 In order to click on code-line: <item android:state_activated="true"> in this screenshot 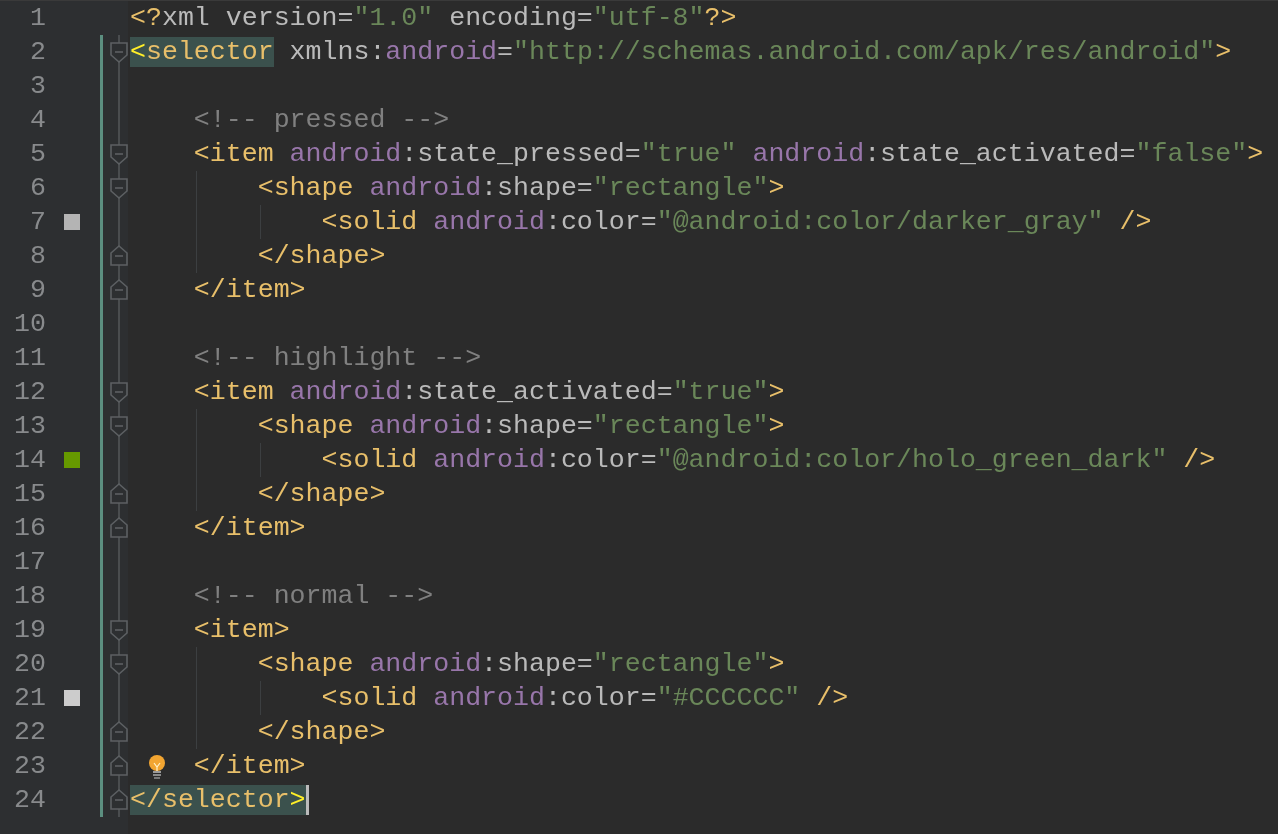, I will do `click(489, 392)`.